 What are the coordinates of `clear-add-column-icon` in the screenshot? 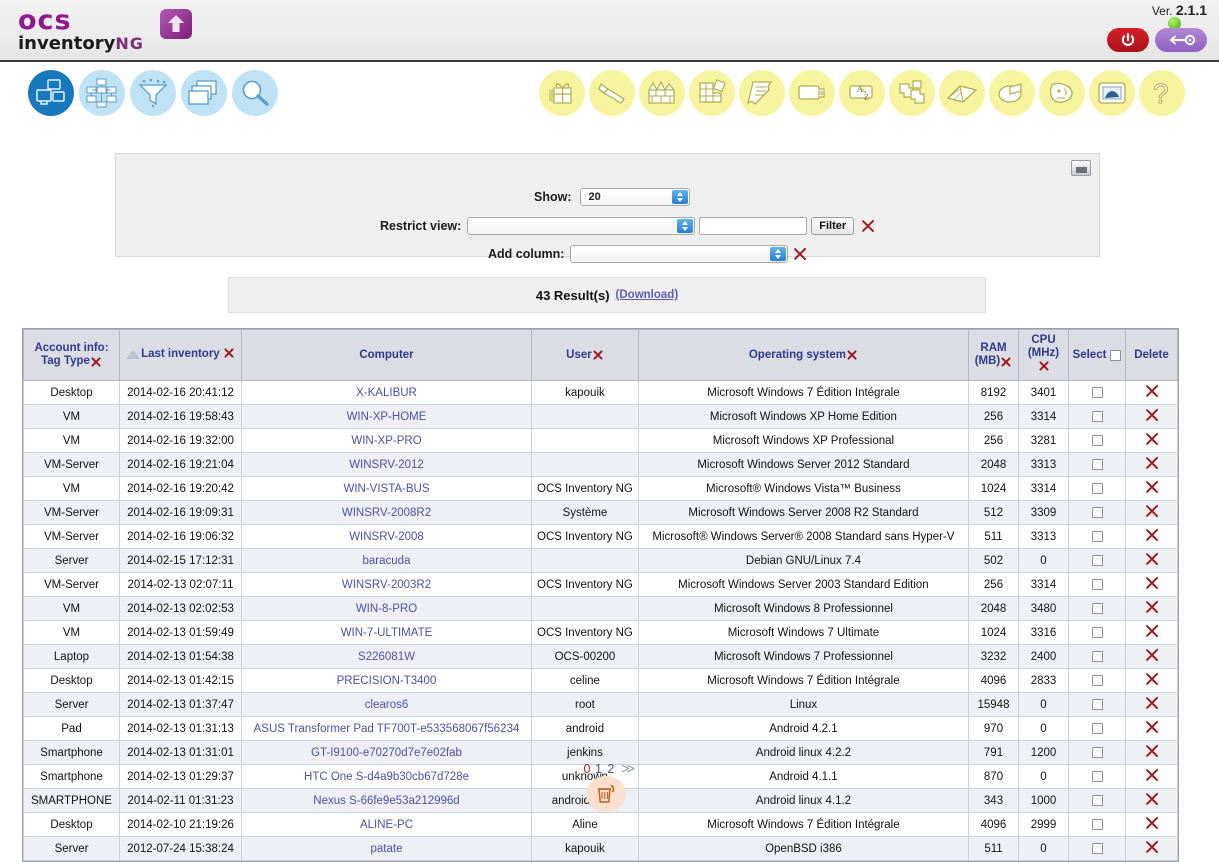 It's located at (800, 254).